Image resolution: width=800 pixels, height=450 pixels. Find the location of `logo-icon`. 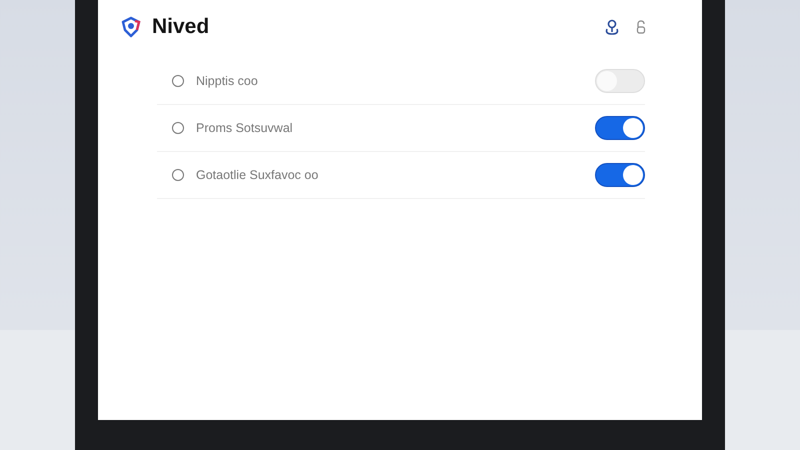

logo-icon is located at coordinates (131, 27).